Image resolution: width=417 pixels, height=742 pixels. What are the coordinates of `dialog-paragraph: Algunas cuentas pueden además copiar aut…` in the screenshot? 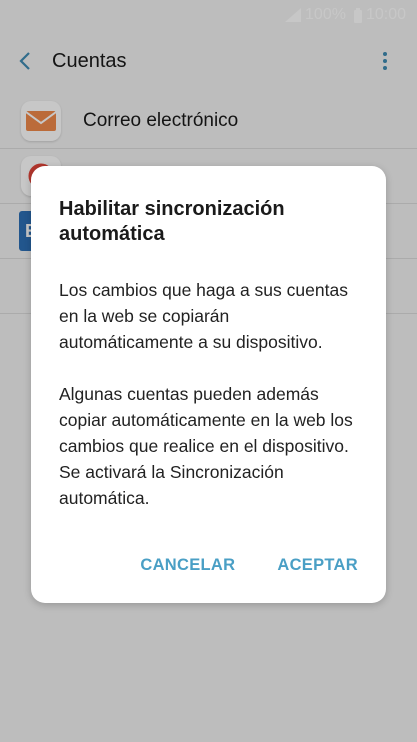 It's located at (206, 446).